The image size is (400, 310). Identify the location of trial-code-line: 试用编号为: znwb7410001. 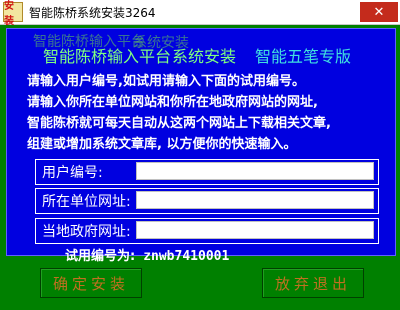
(147, 254).